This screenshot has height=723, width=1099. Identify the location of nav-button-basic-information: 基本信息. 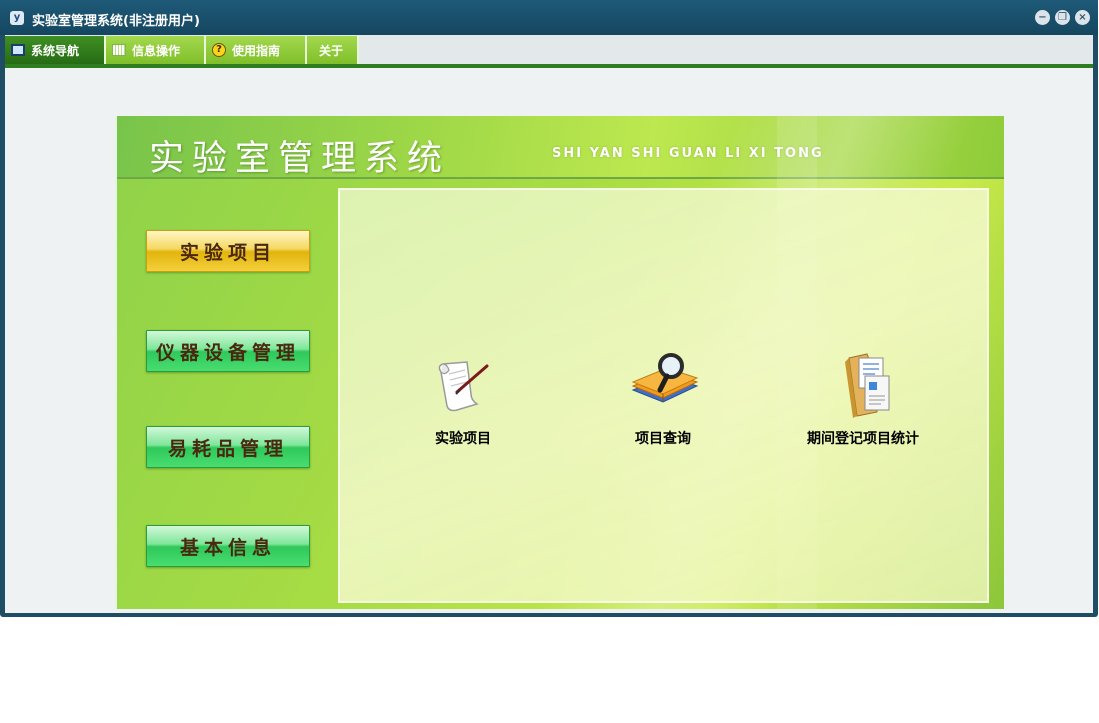
(228, 546).